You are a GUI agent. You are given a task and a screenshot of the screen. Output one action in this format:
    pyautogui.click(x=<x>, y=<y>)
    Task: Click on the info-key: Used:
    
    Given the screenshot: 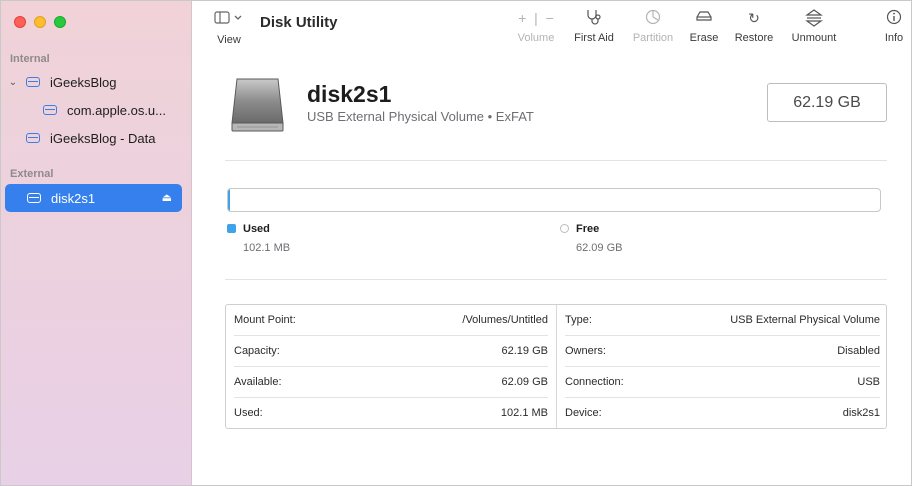 What is the action you would take?
    pyautogui.click(x=248, y=412)
    